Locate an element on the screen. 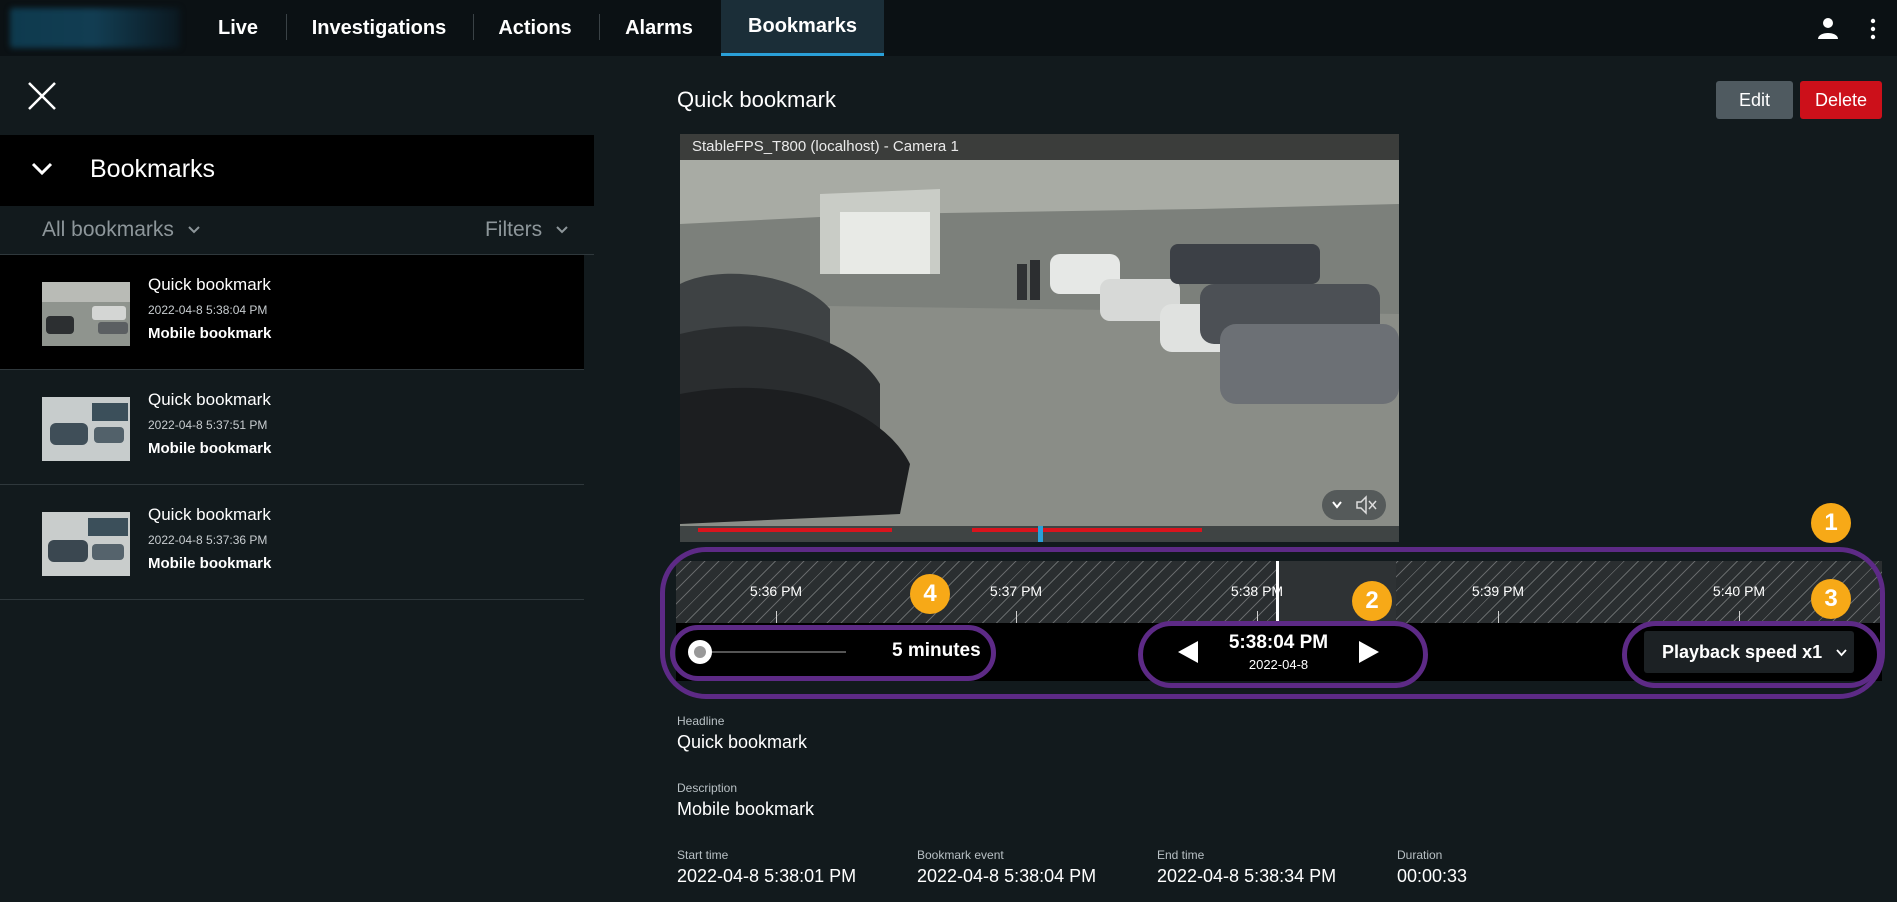 This screenshot has width=1897, height=902. start-time-value: 2022-04-8 5:38:01 PM is located at coordinates (767, 876).